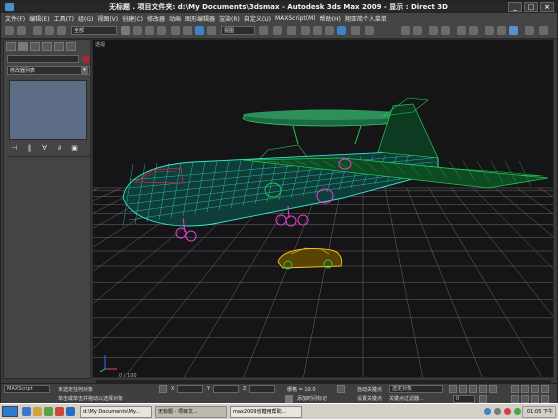 Image resolution: width=558 pixels, height=419 pixels. Describe the element at coordinates (369, 30) in the screenshot. I see `named-selection-sets-icon` at that location.